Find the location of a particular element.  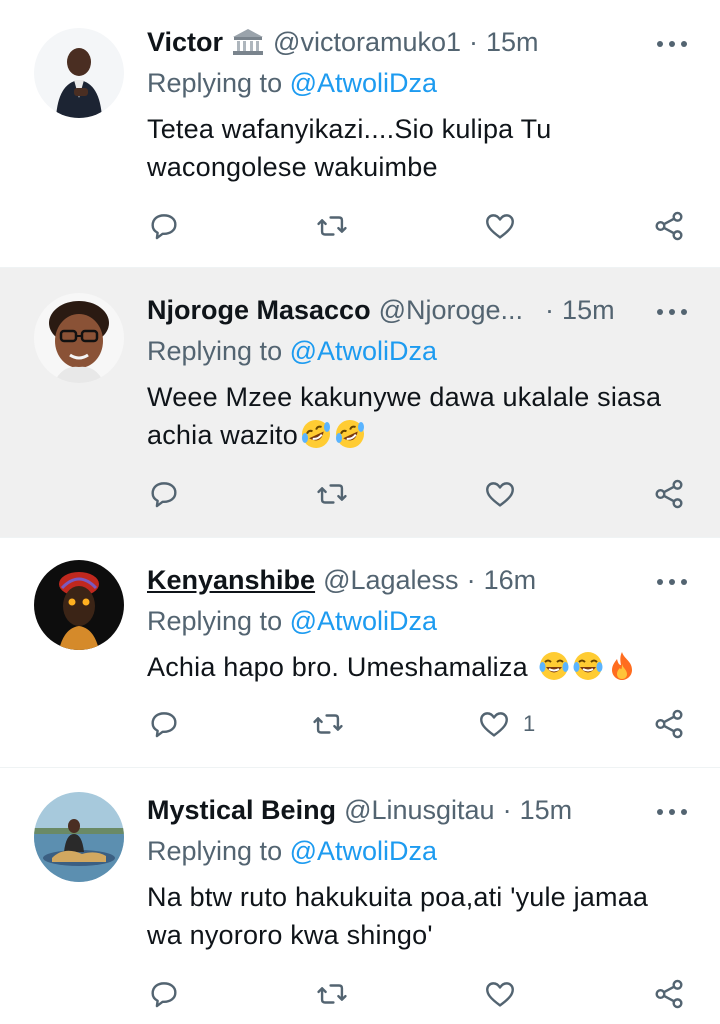

like-button: 1 is located at coordinates (506, 724).